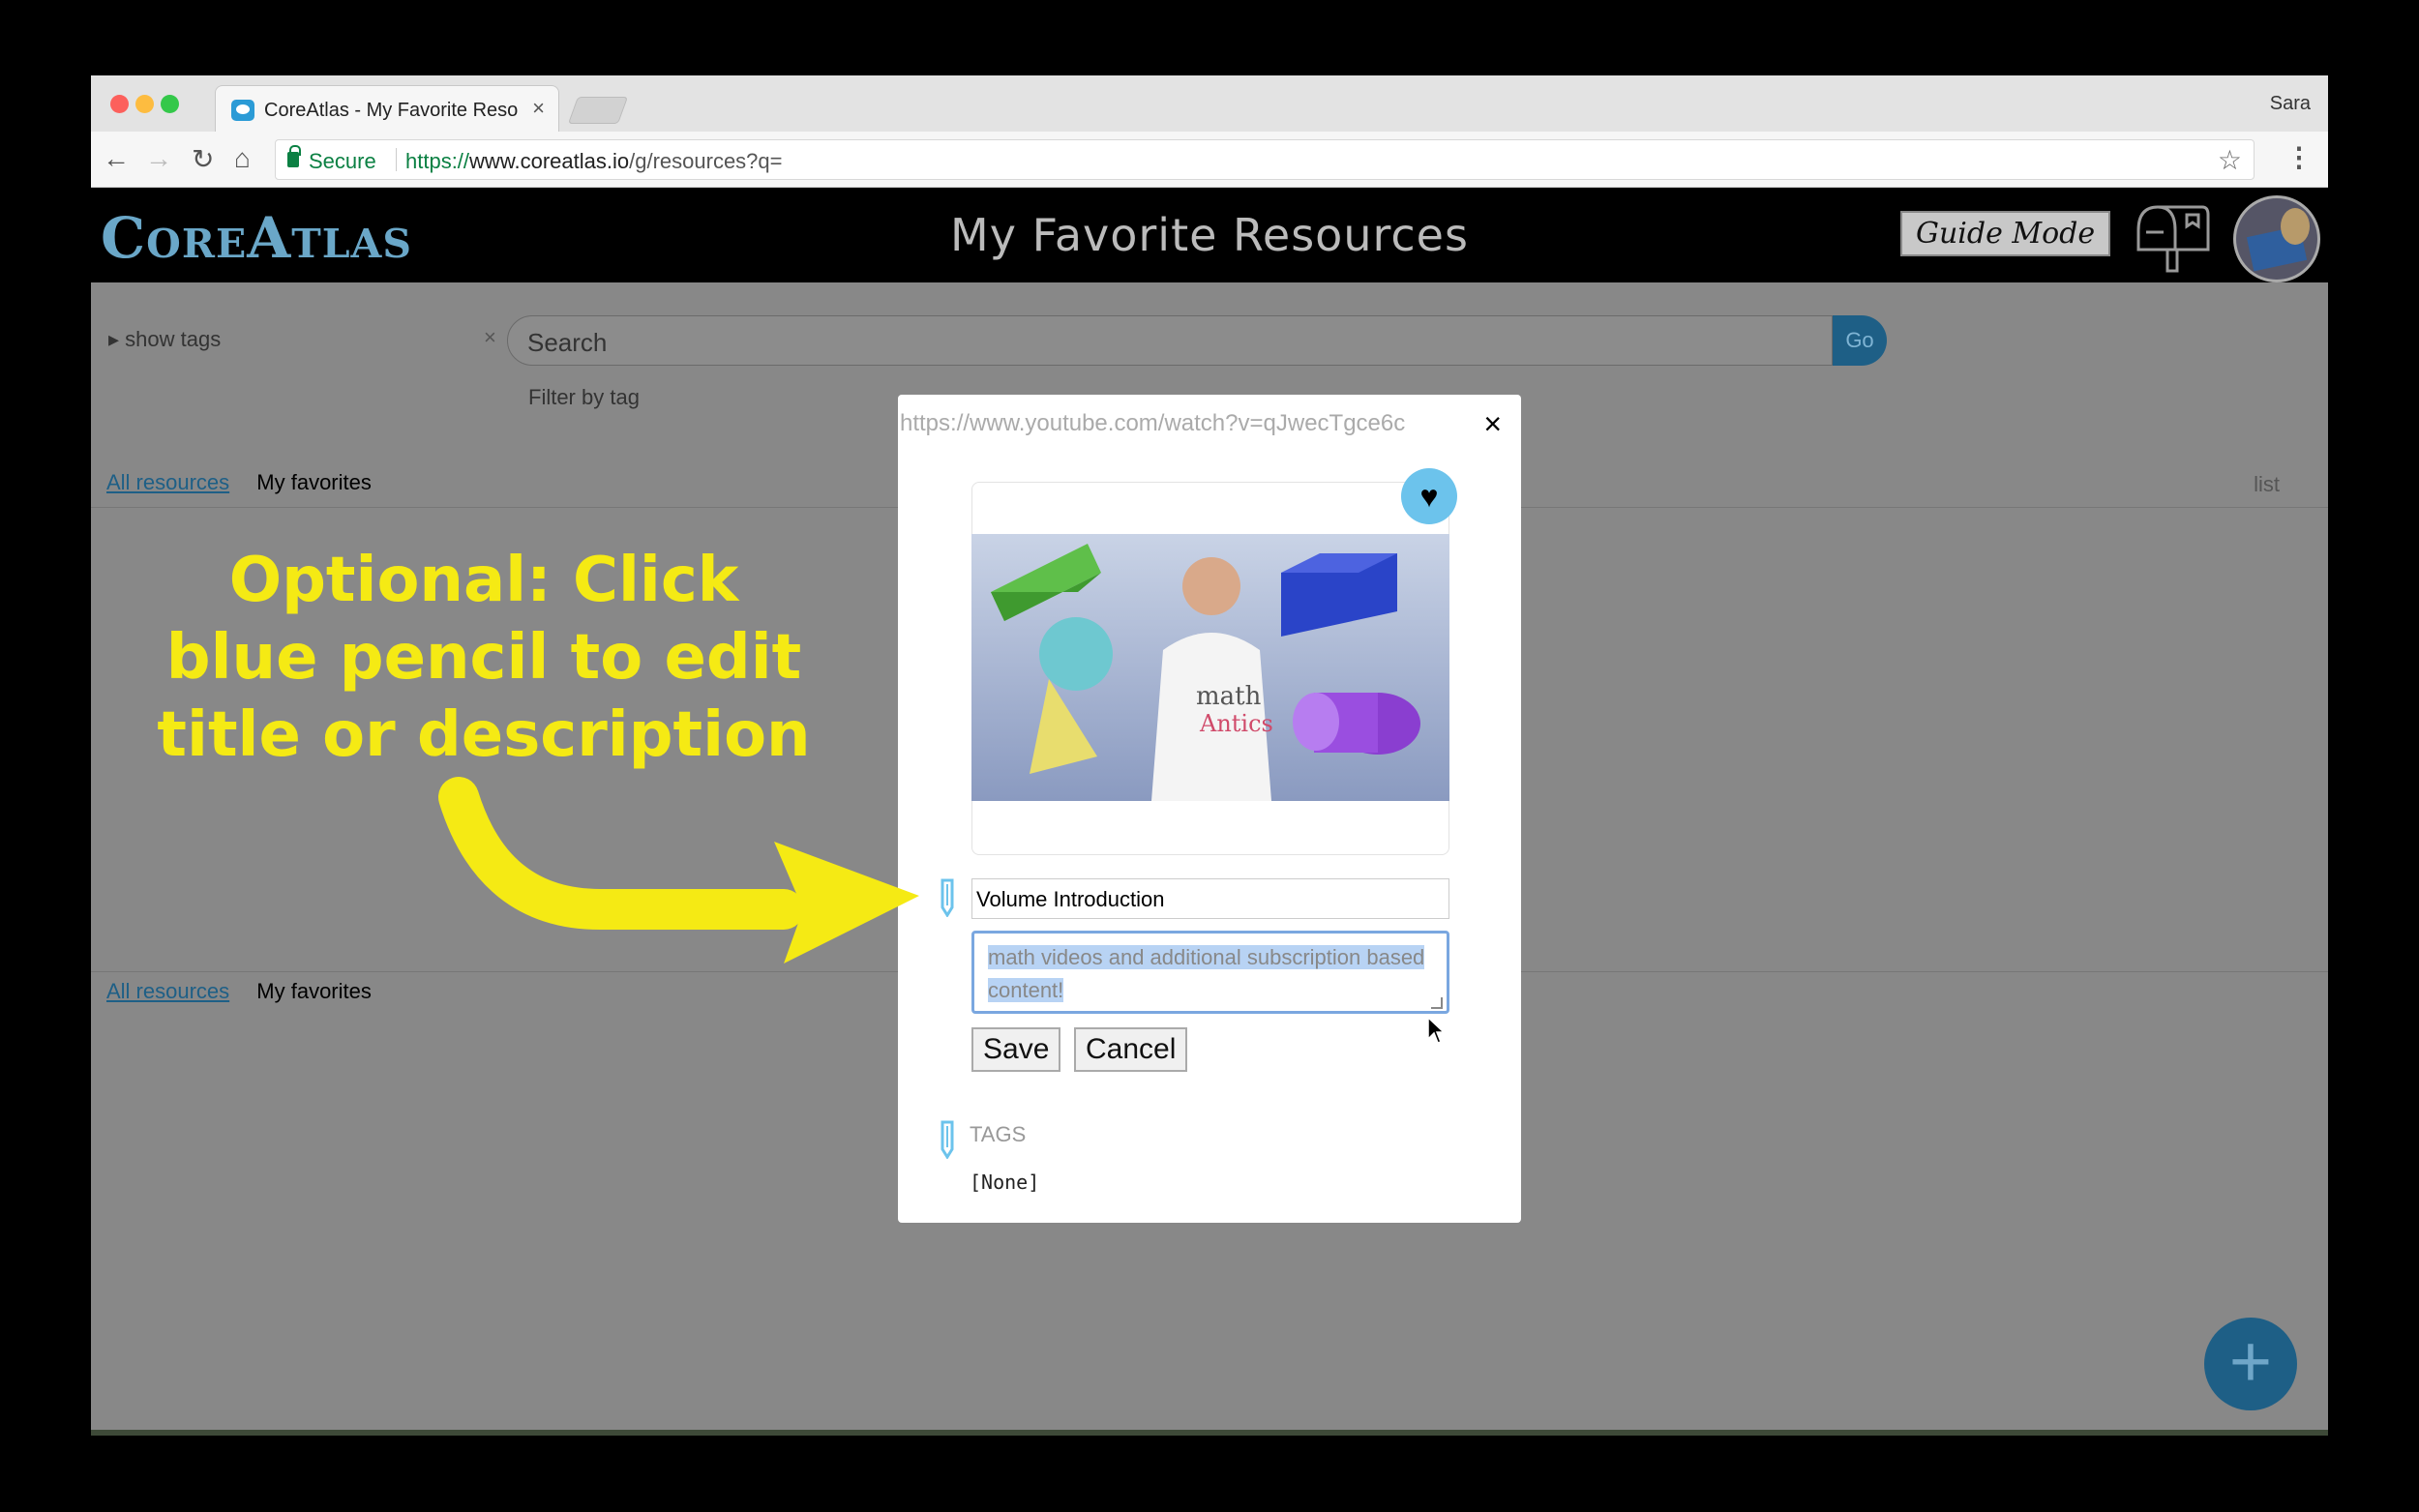 The height and width of the screenshot is (1512, 2419). I want to click on annotation-line-1: Optional: Click, so click(484, 581).